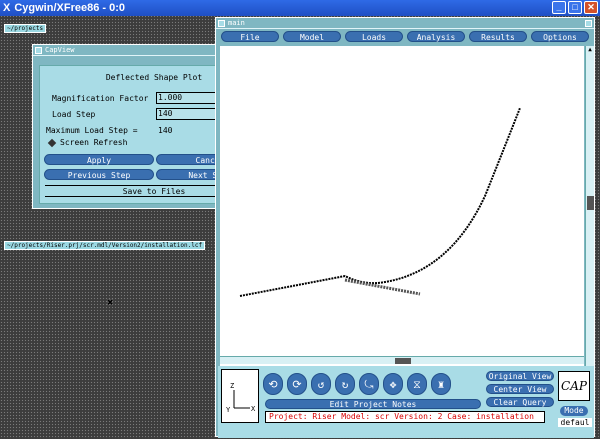  What do you see at coordinates (574, 411) in the screenshot?
I see `mode-button: Mode` at bounding box center [574, 411].